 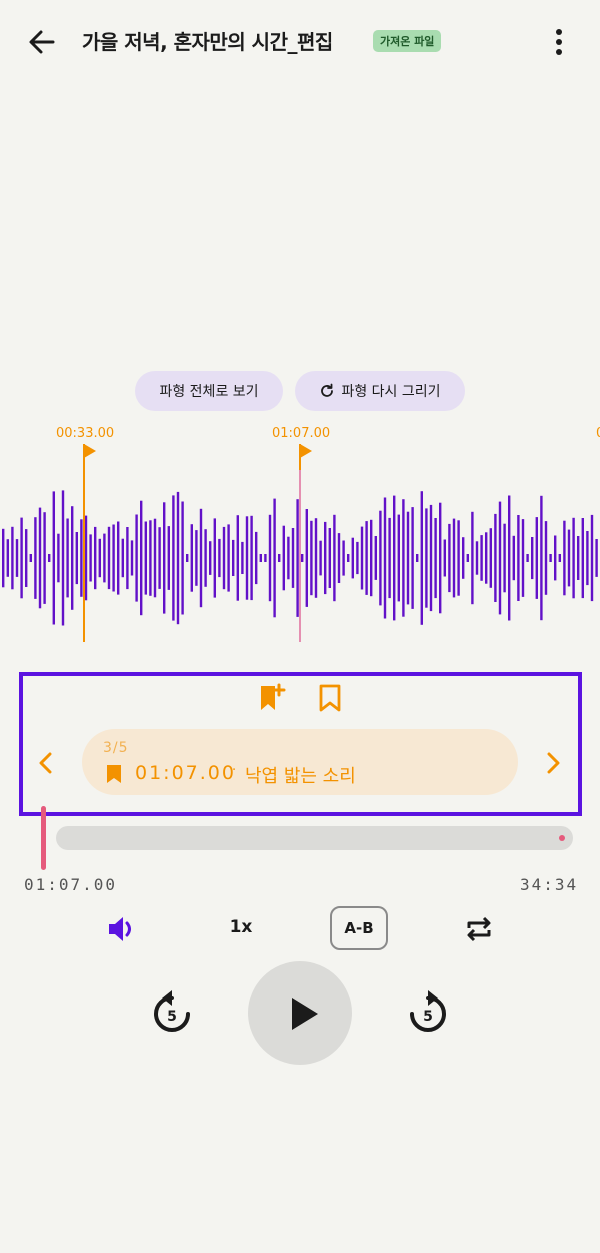 What do you see at coordinates (122, 929) in the screenshot?
I see `volume-button` at bounding box center [122, 929].